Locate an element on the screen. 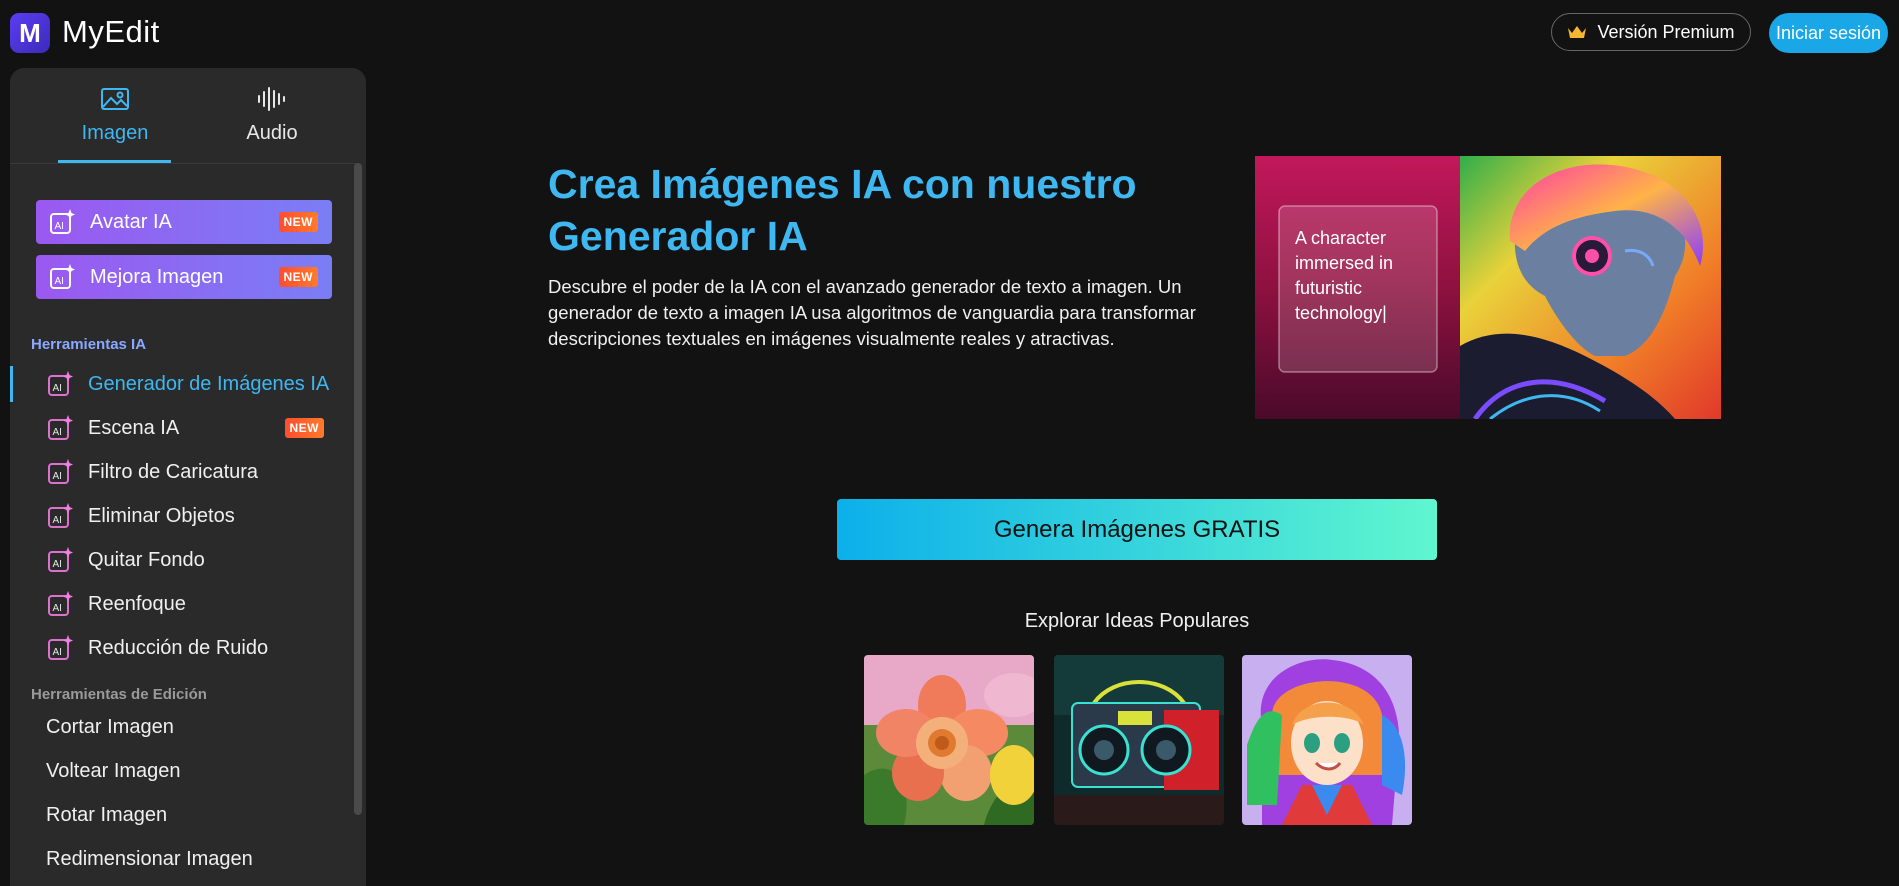  section-herramientas-edicion: Herramientas de Edición is located at coordinates (119, 694).